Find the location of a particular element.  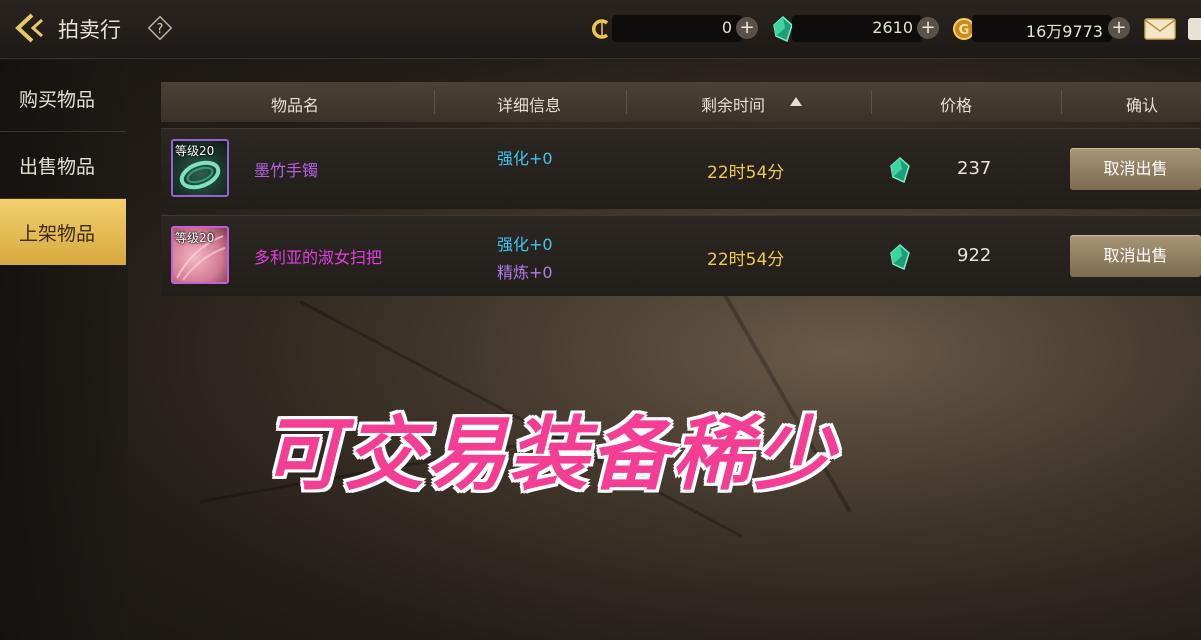

item-detail-refine: 精炼+0 is located at coordinates (525, 272).